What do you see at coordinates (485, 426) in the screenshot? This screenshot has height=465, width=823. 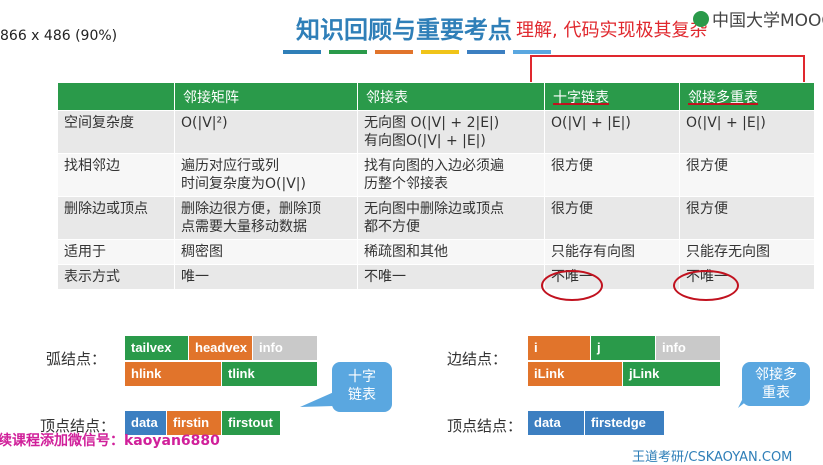 I see `vertex-node-label-right: 顶点结点：` at bounding box center [485, 426].